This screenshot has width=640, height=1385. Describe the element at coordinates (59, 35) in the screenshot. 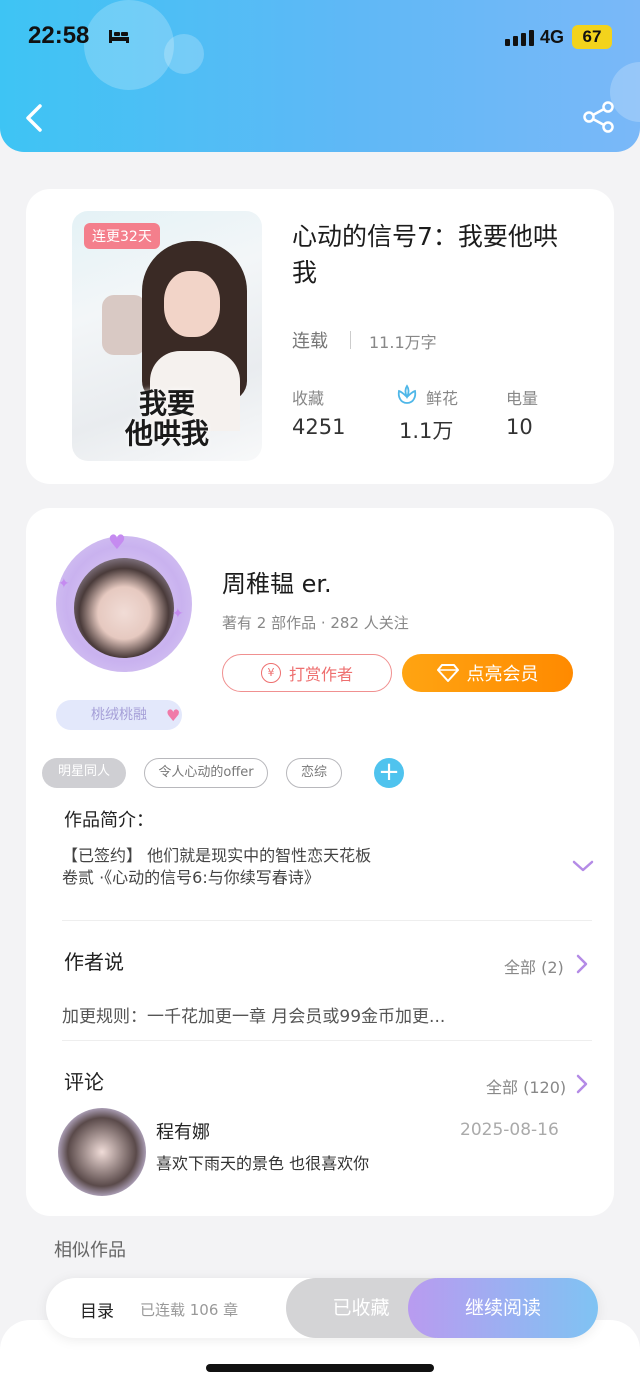

I see `status-time: 22:58` at that location.